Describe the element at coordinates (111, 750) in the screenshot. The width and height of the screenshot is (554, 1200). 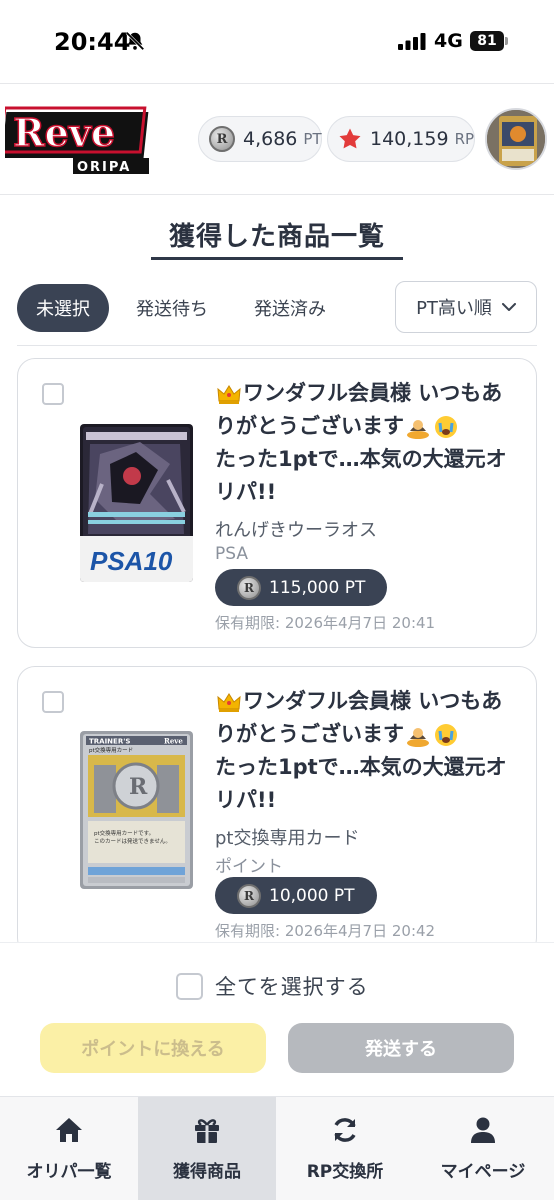
I see `card-header-label: pt交換専用カード` at that location.